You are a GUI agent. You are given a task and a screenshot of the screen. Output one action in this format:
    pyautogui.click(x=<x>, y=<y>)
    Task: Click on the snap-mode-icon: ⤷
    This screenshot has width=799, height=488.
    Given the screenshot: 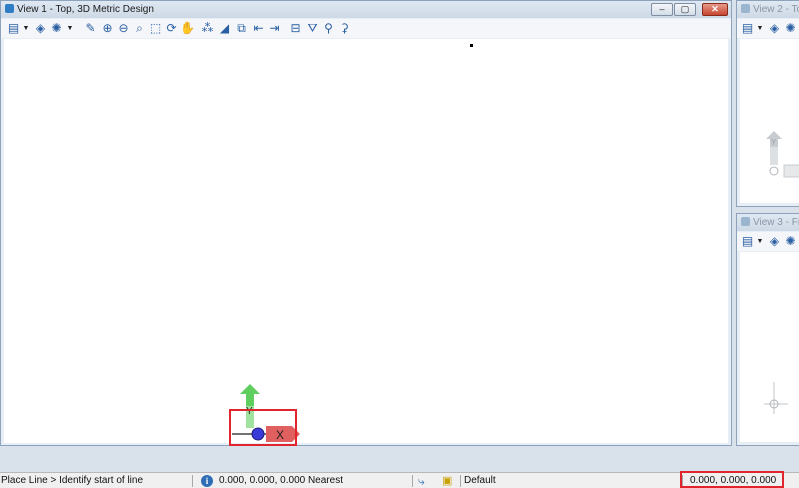 What is the action you would take?
    pyautogui.click(x=425, y=480)
    